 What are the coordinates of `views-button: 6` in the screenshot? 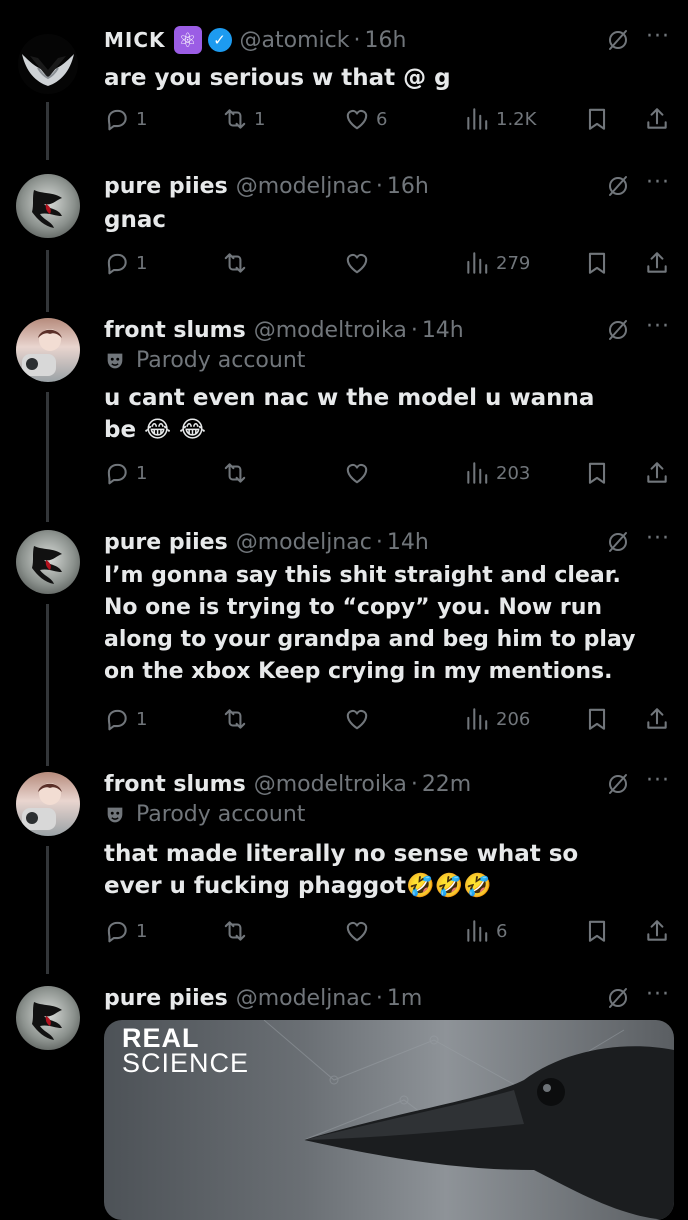 It's located at (485, 931).